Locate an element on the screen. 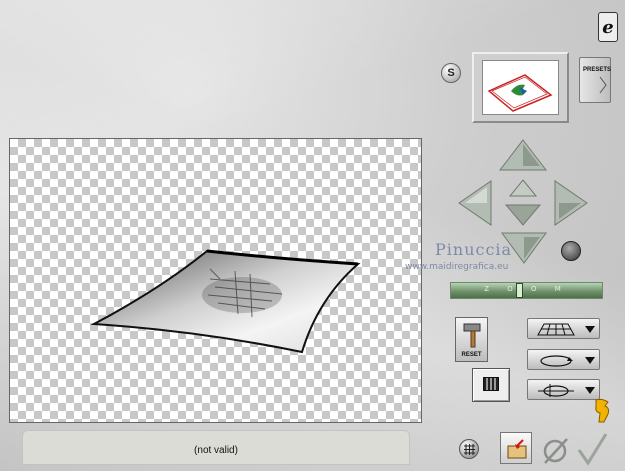 Image resolution: width=625 pixels, height=471 pixels. axis-rotate-mode-dropdown is located at coordinates (563, 389).